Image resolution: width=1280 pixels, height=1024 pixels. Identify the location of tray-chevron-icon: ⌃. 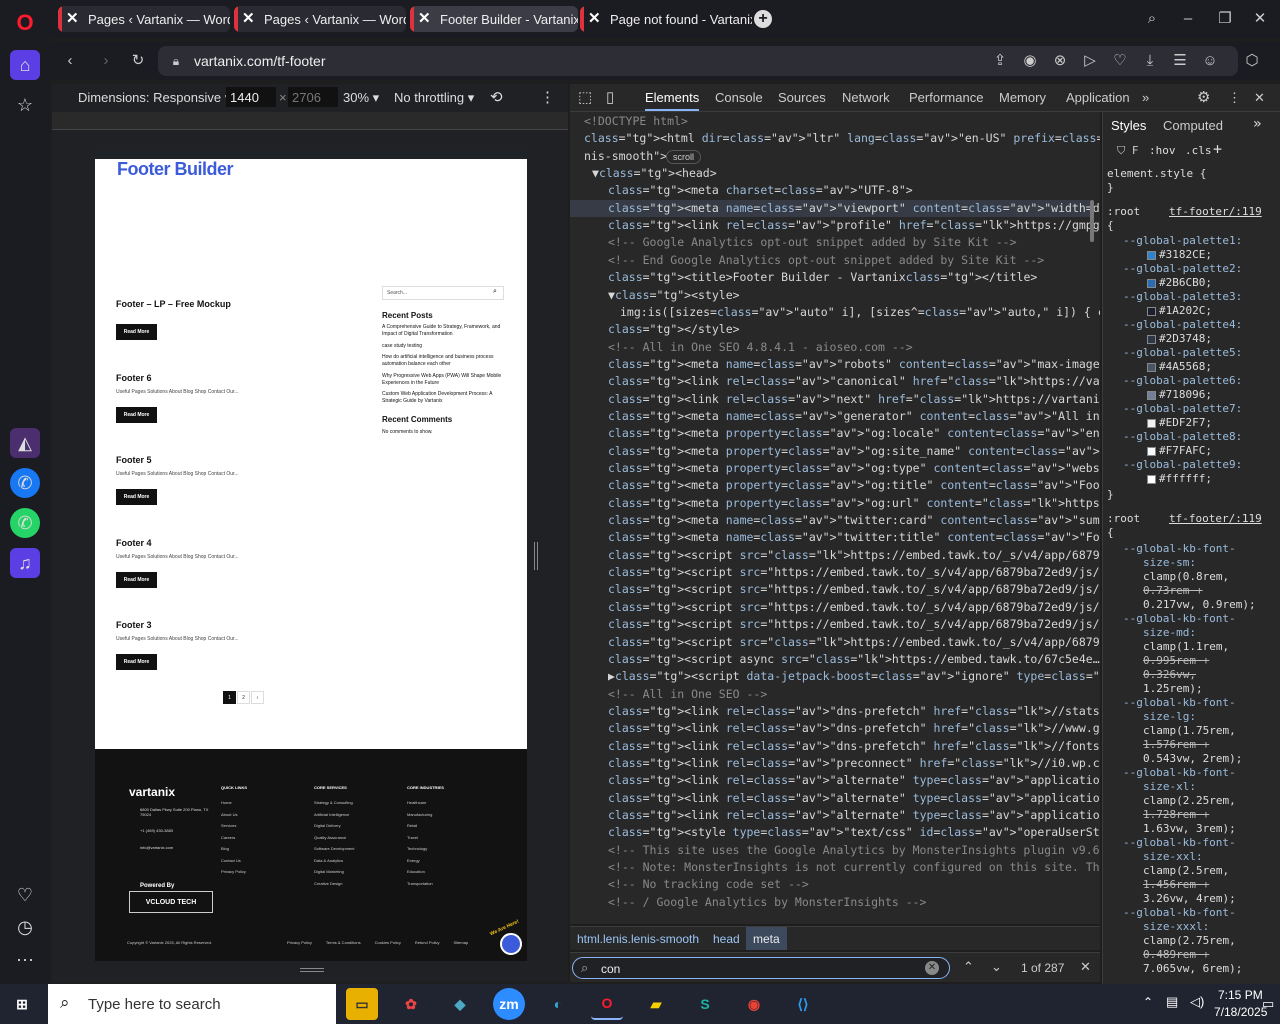
(1148, 1002).